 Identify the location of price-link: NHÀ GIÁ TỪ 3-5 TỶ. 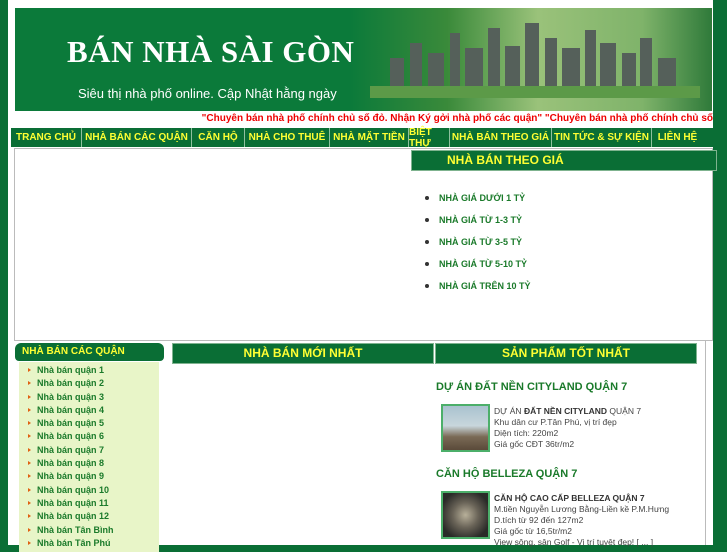
(478, 248).